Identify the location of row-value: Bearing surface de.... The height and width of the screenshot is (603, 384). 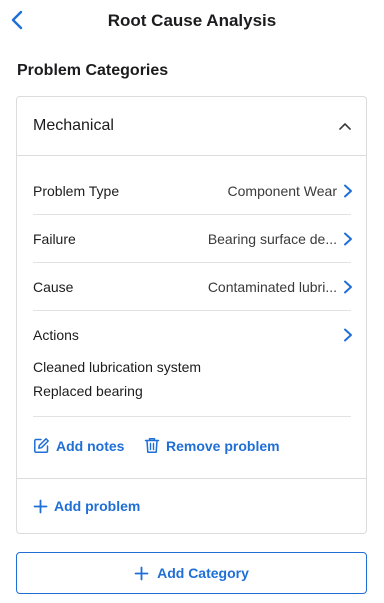
(272, 239).